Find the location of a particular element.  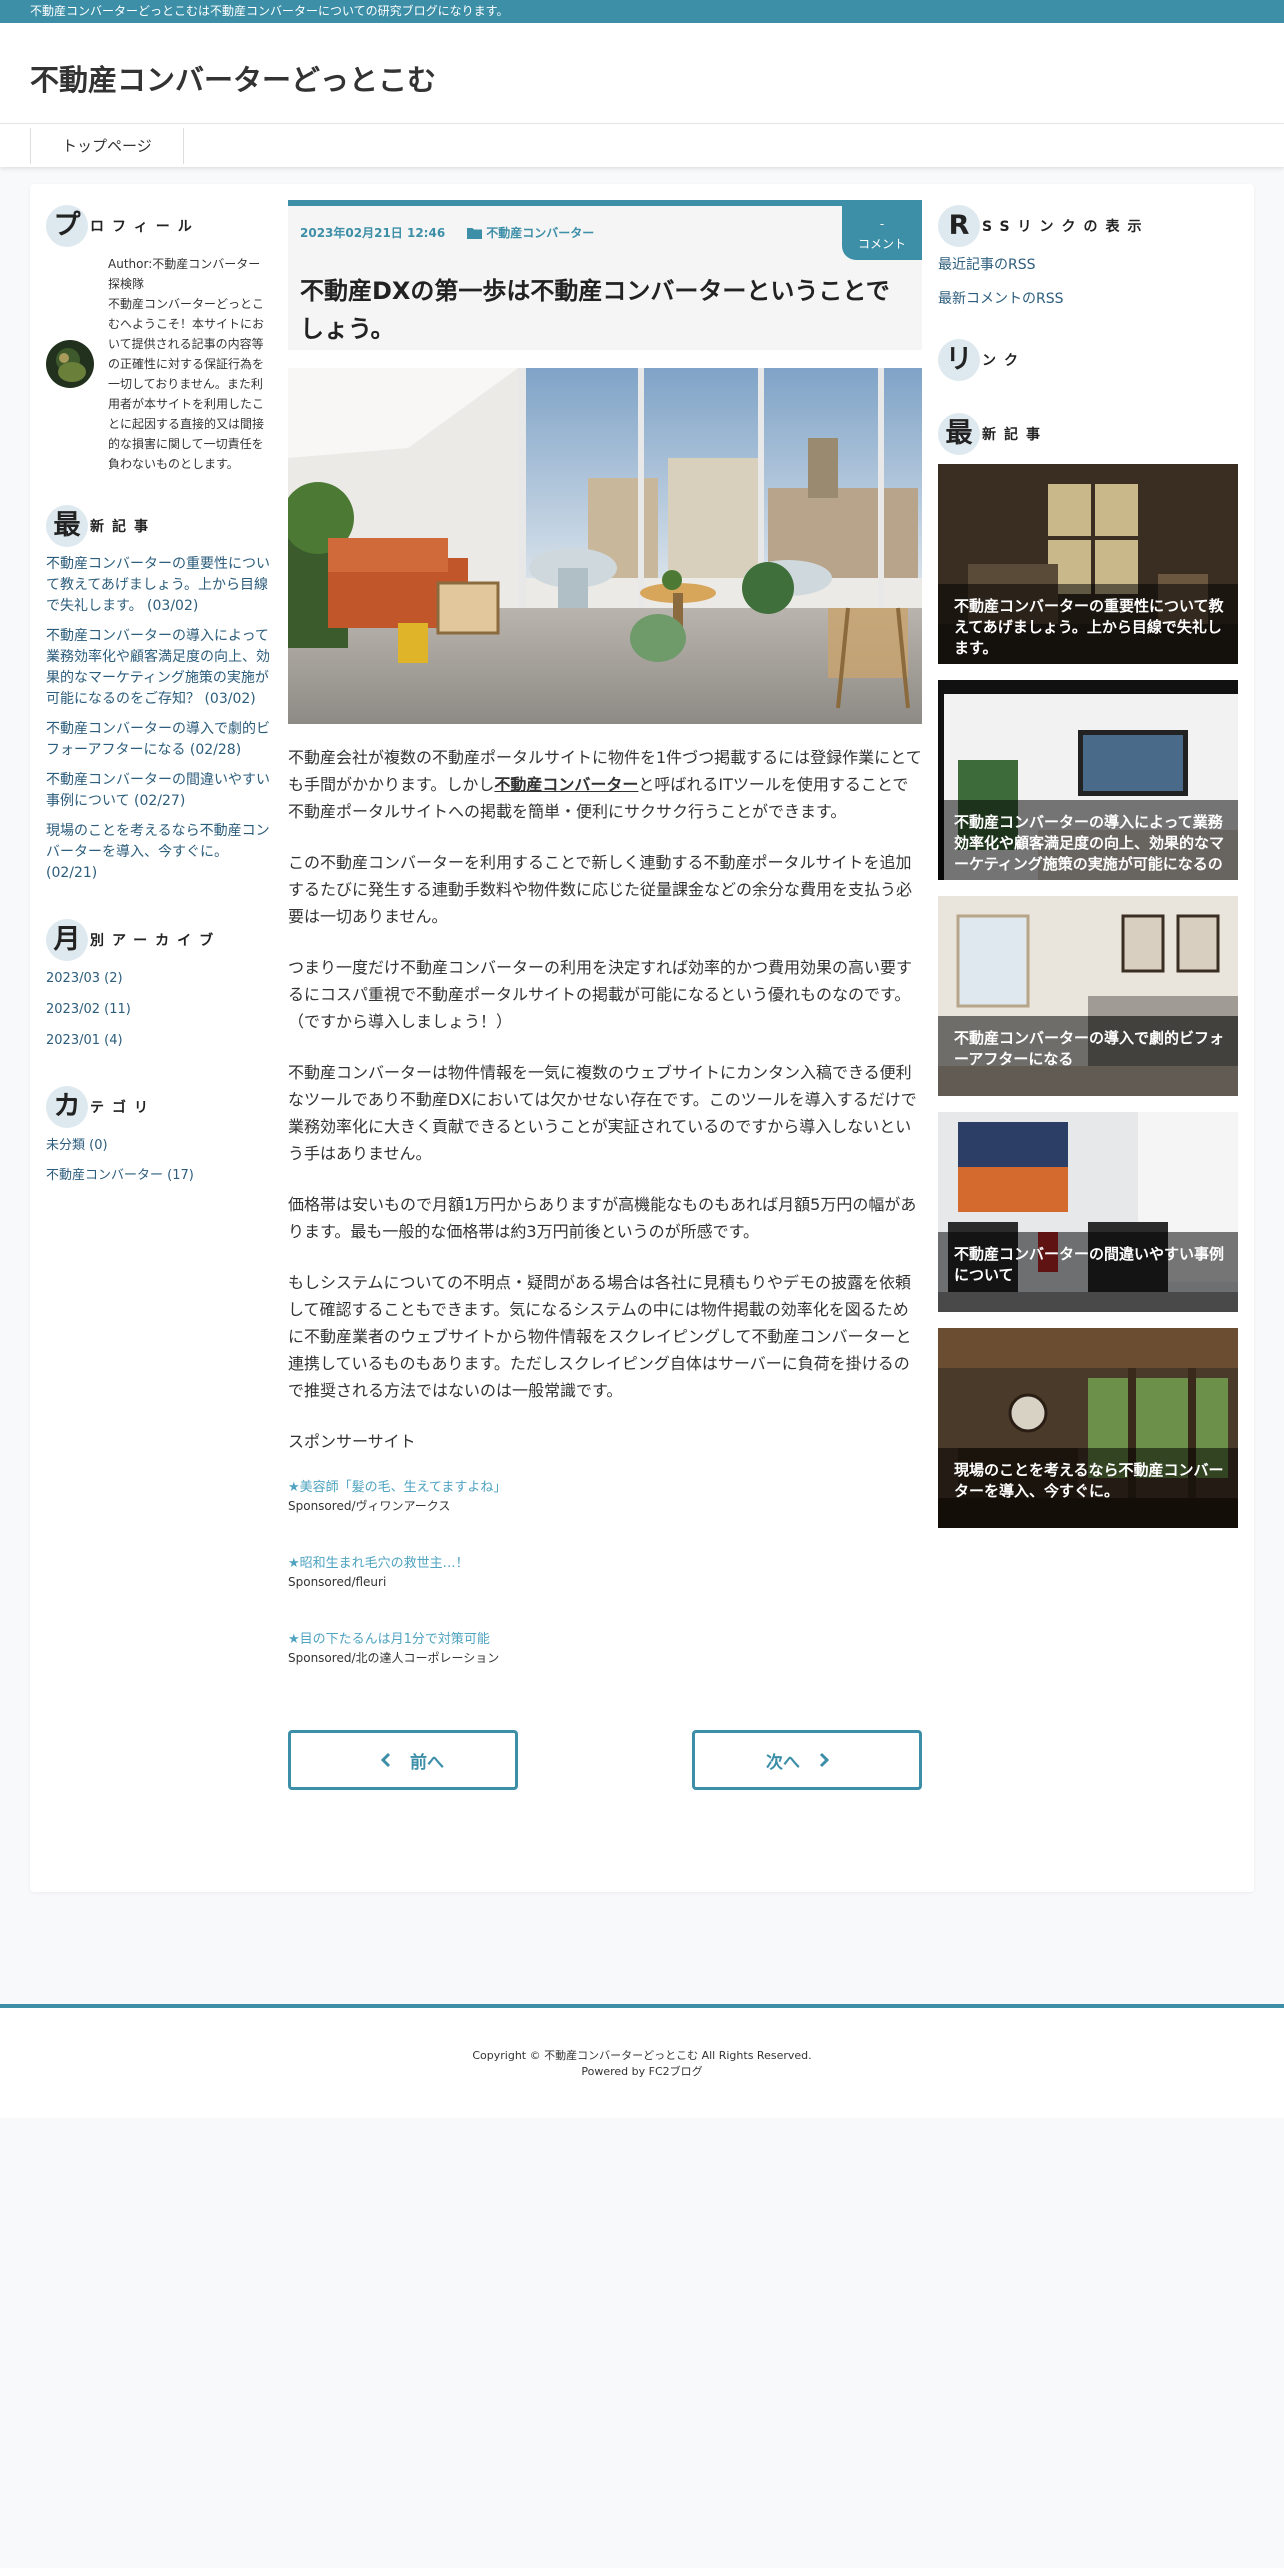

heading-initial: リ is located at coordinates (959, 360).